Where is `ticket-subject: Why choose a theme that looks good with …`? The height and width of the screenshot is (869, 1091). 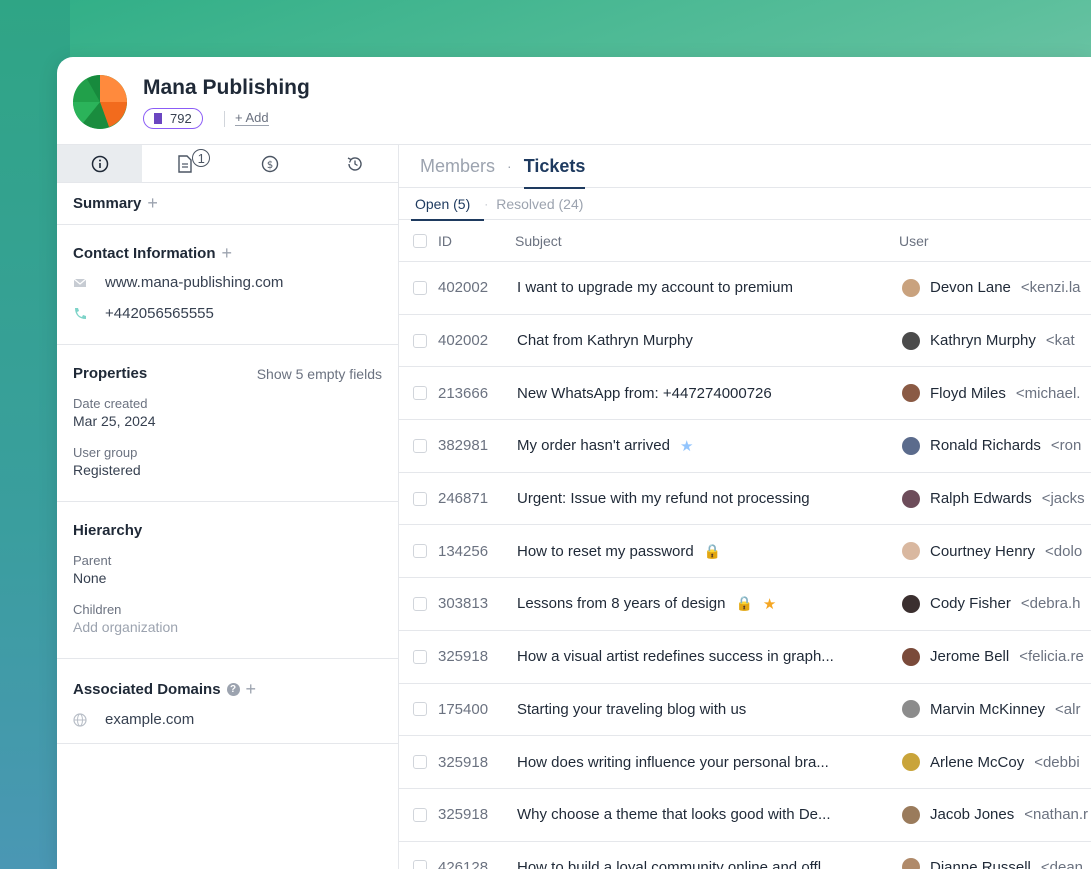 ticket-subject: Why choose a theme that looks good with … is located at coordinates (674, 815).